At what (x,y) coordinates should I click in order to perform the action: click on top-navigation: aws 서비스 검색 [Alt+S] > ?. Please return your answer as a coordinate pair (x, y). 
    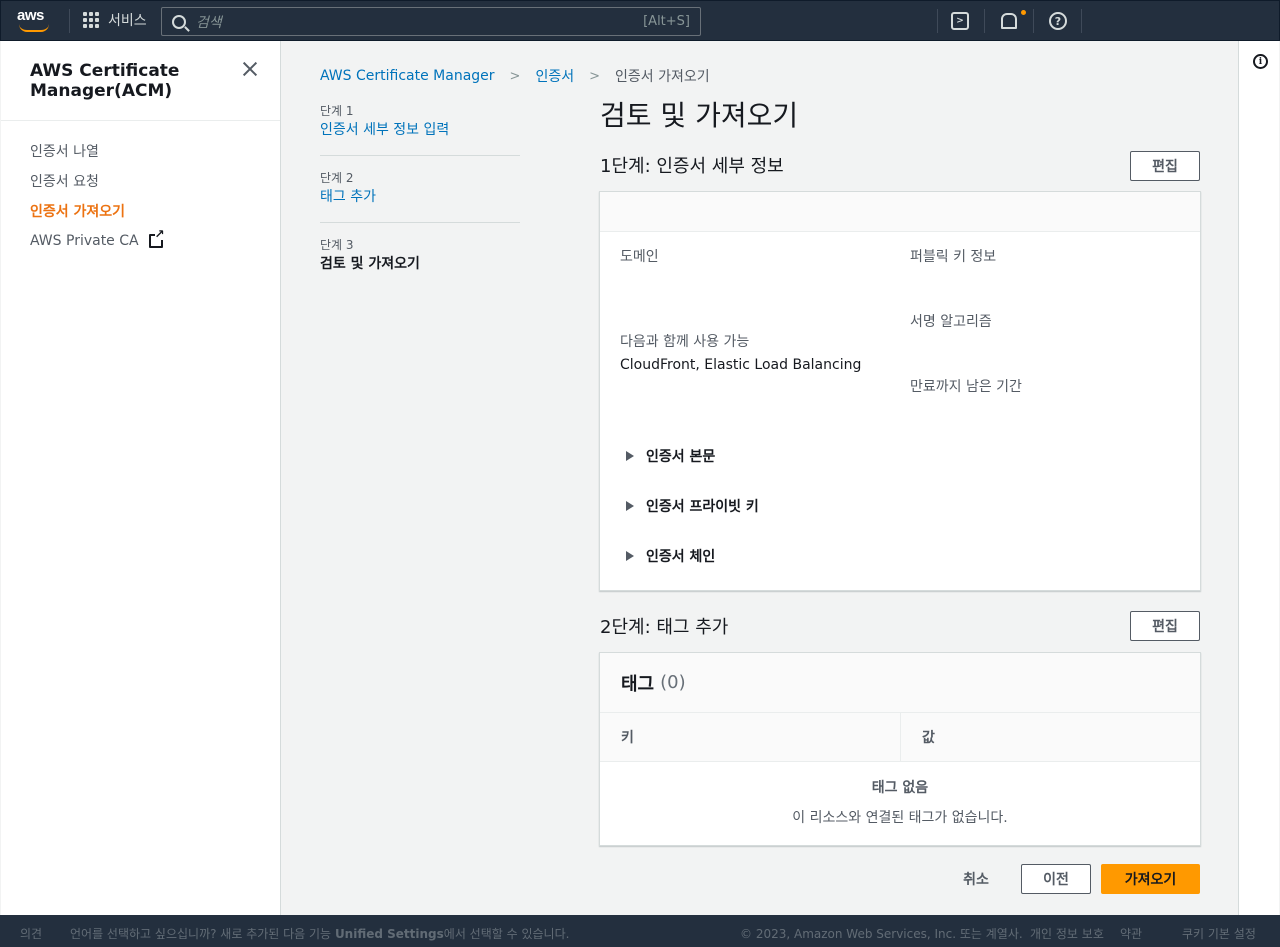
    Looking at the image, I should click on (640, 20).